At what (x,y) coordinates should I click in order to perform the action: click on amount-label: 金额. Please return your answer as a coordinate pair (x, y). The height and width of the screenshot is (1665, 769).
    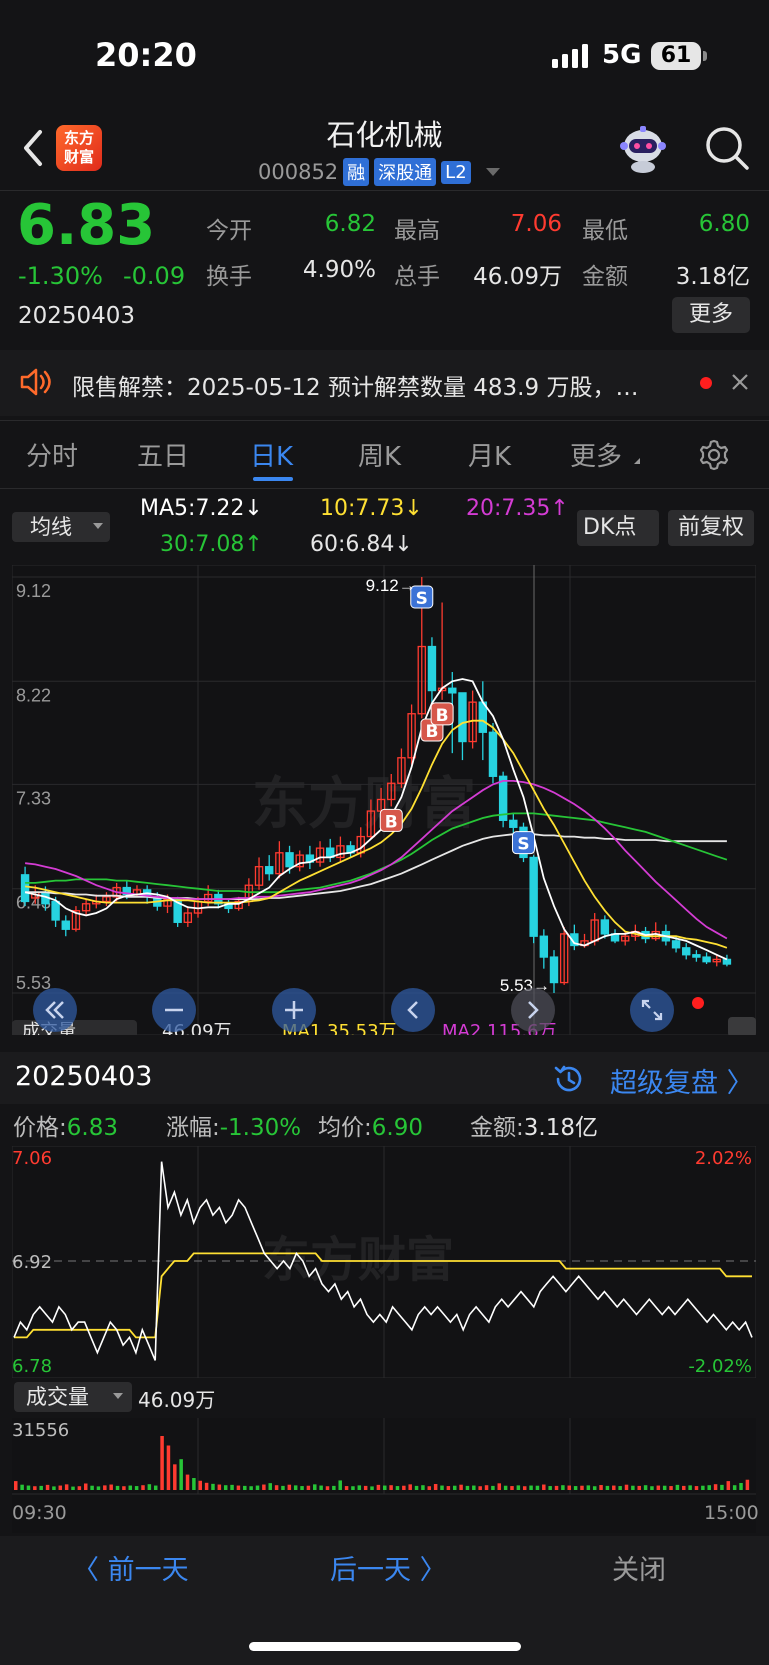
    Looking at the image, I should click on (605, 277).